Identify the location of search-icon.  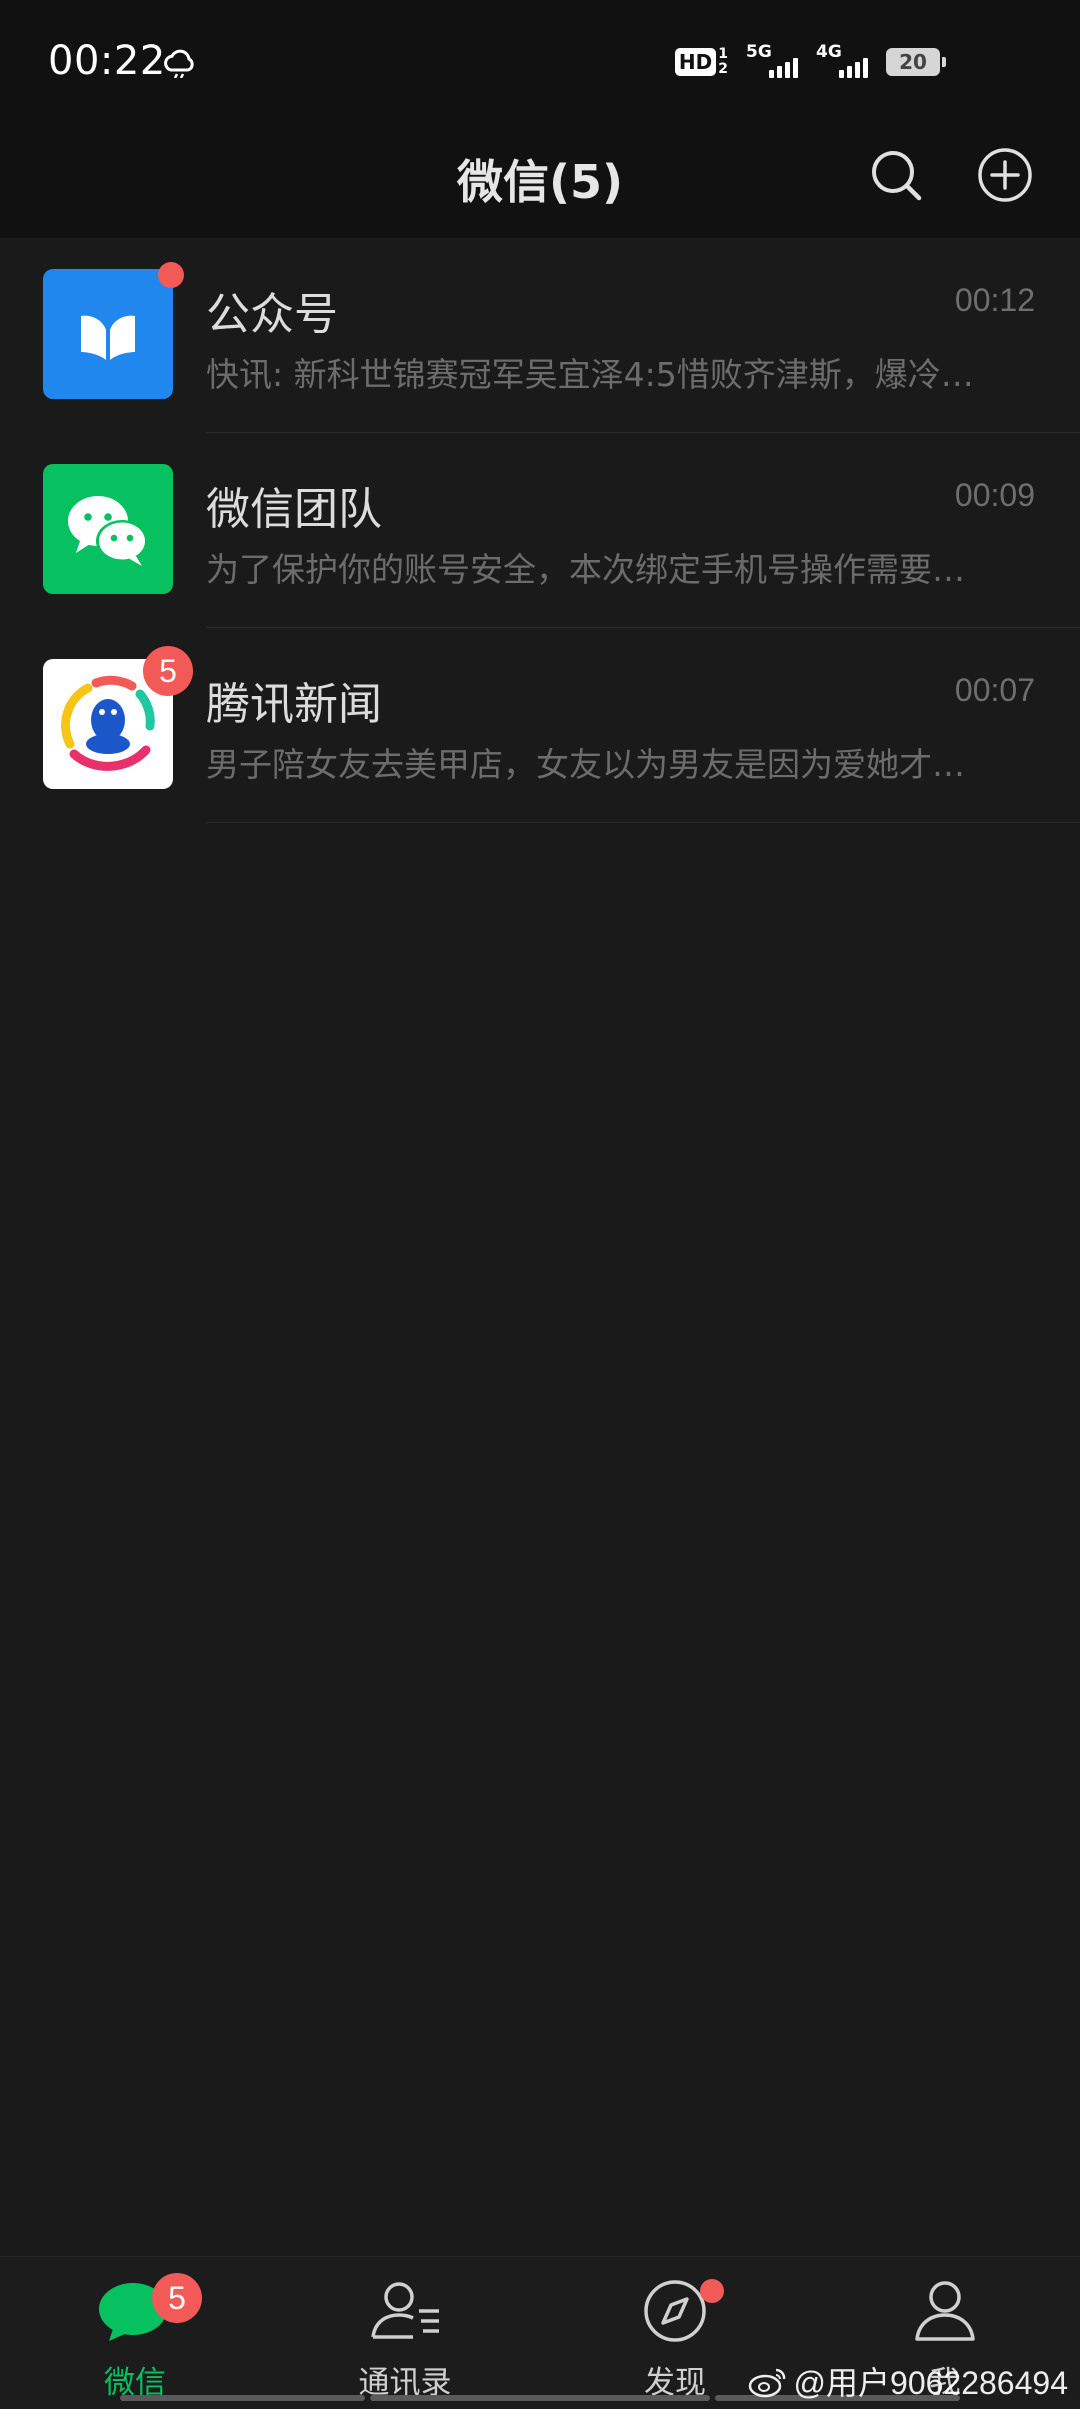
(897, 176).